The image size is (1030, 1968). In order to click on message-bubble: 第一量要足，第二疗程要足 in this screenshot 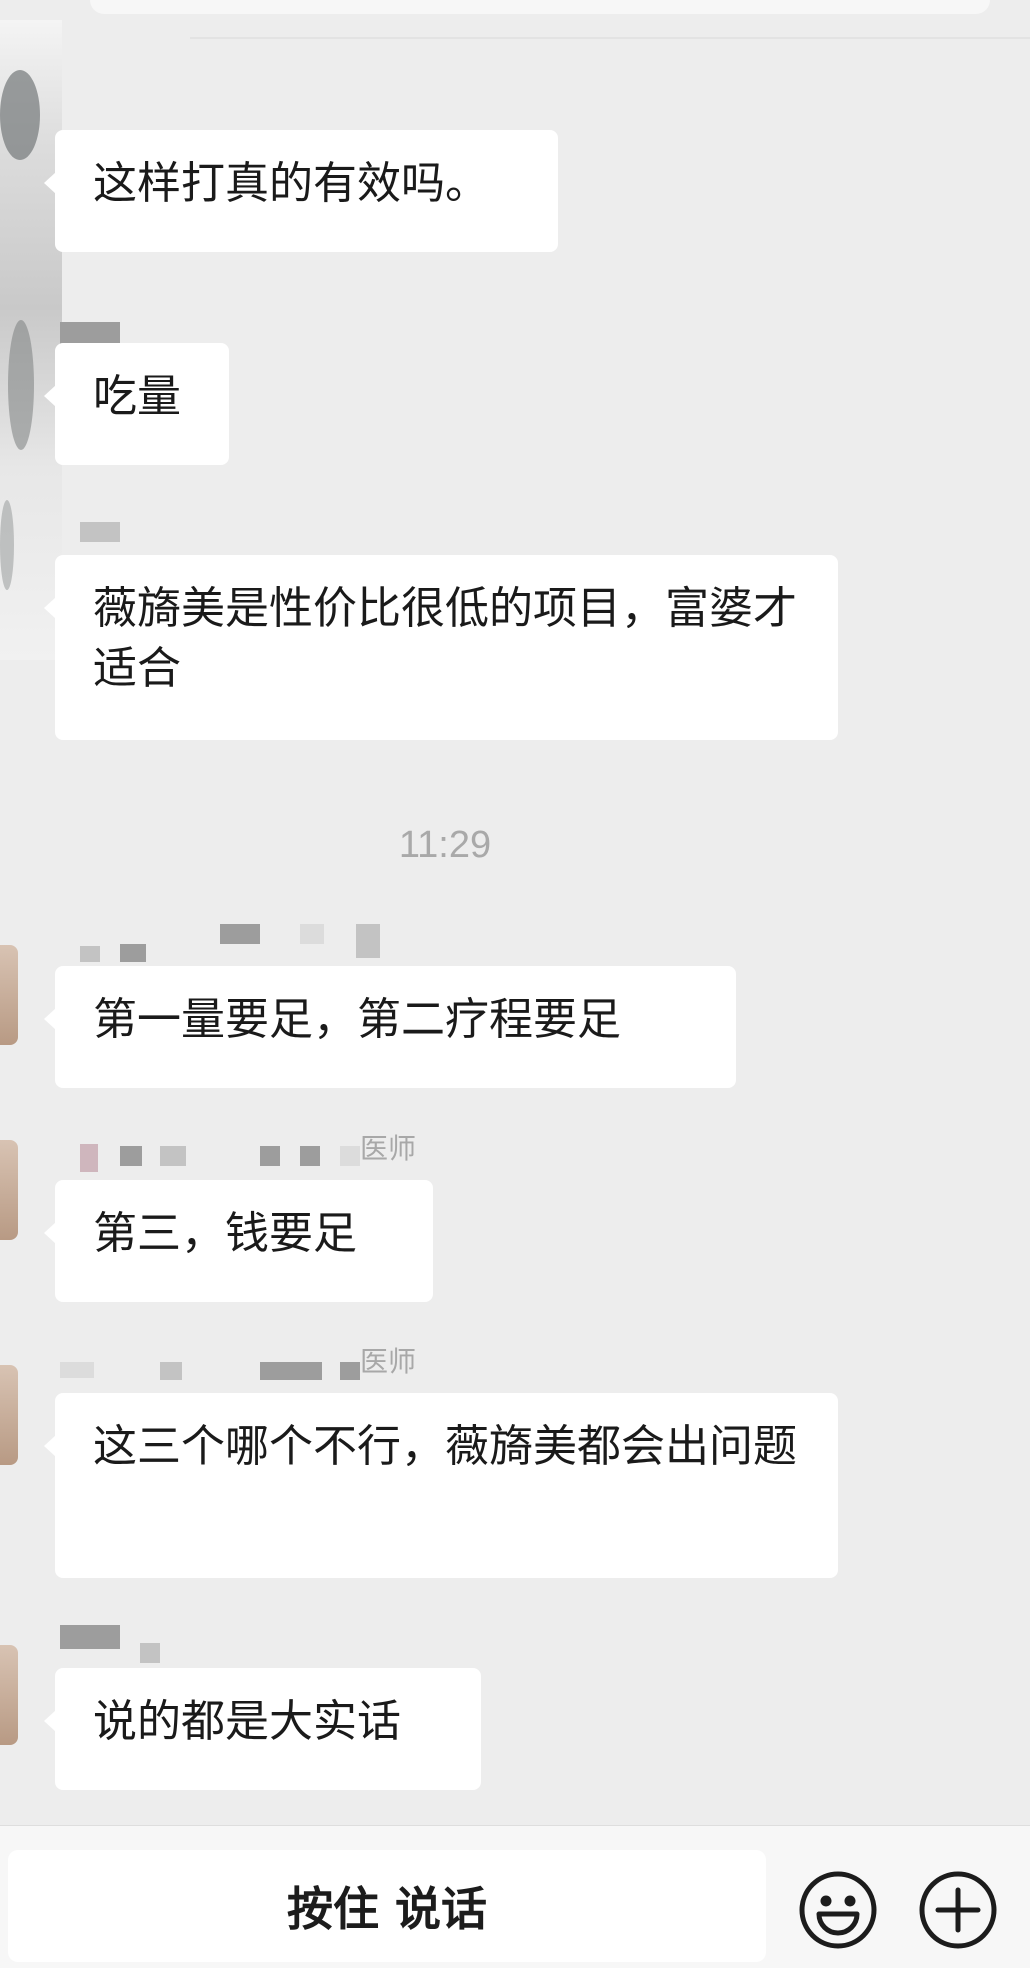, I will do `click(390, 1027)`.